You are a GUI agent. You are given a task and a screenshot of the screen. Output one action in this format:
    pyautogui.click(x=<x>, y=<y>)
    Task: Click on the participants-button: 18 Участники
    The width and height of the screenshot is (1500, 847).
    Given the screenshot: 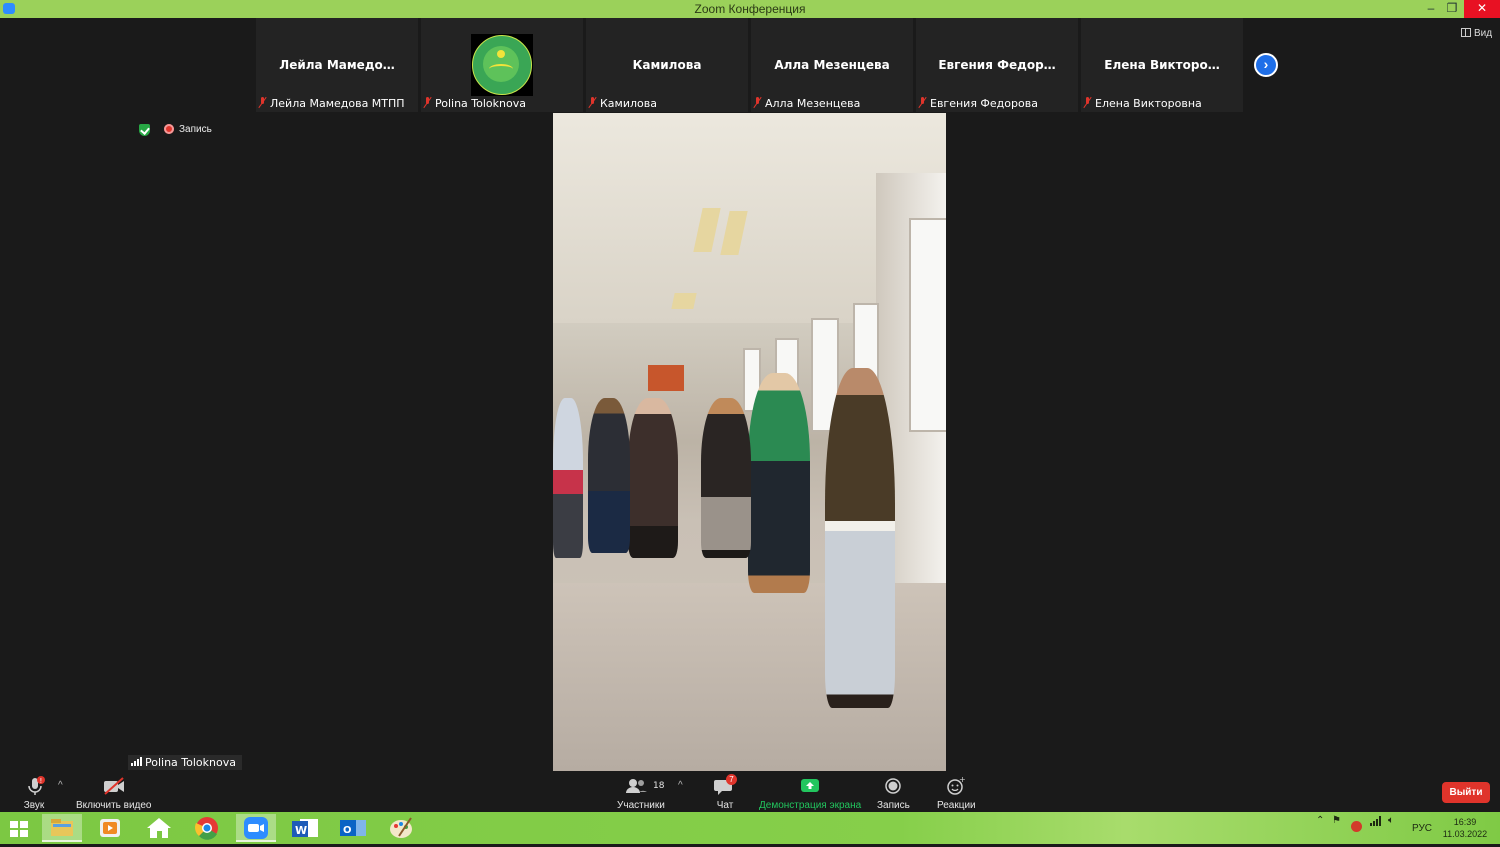 What is the action you would take?
    pyautogui.click(x=641, y=793)
    